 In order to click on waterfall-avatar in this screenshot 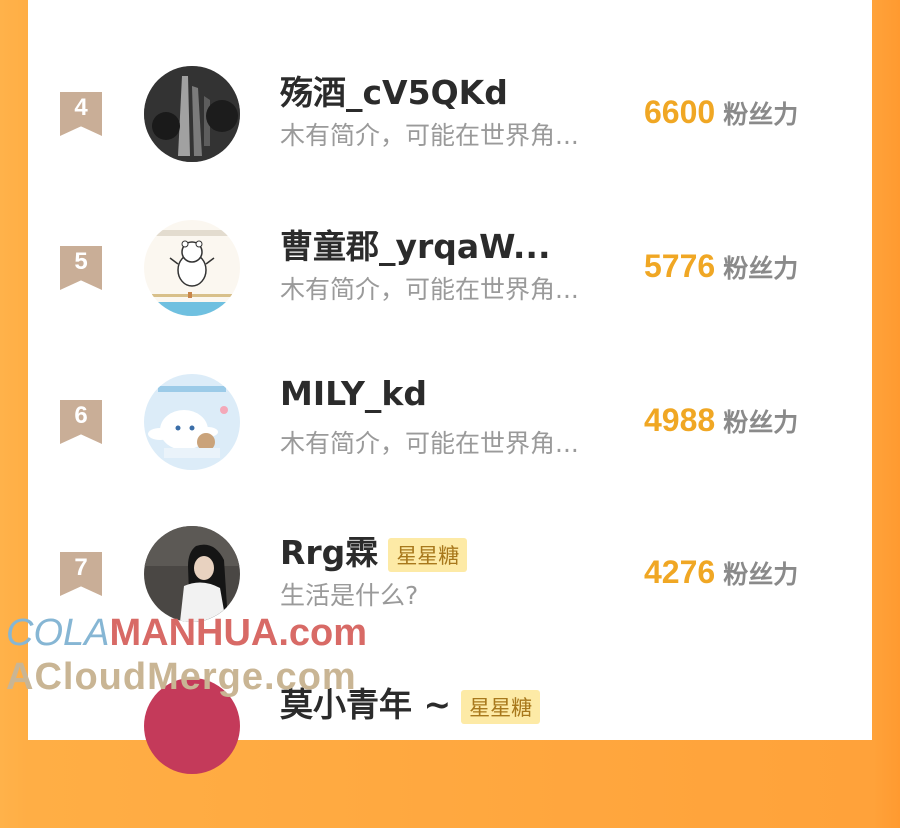, I will do `click(192, 114)`.